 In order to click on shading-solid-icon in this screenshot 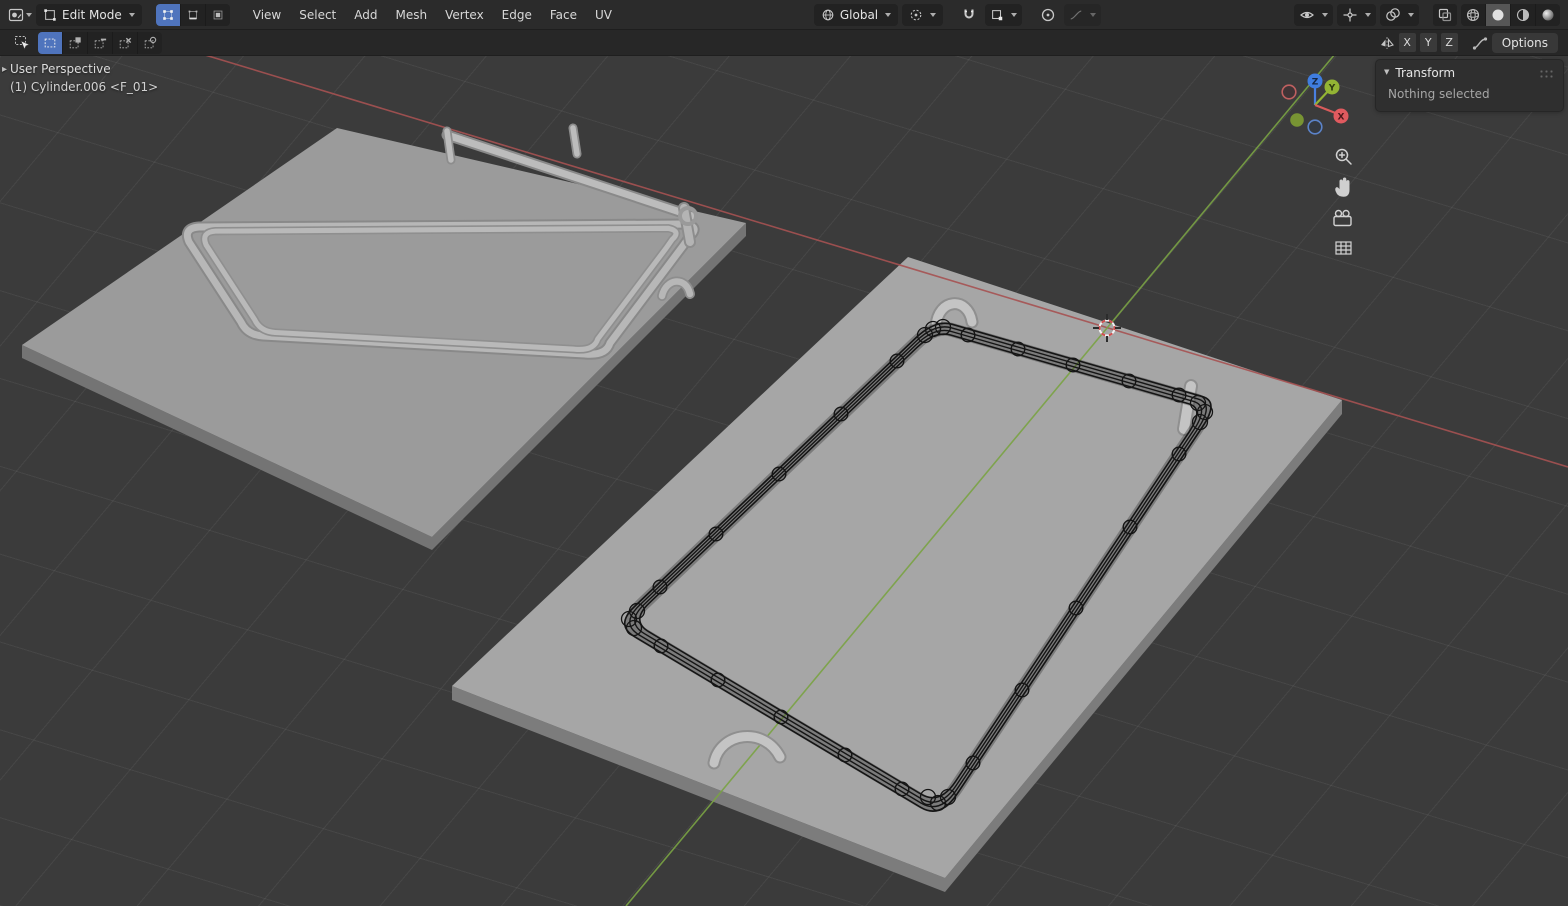, I will do `click(1498, 14)`.